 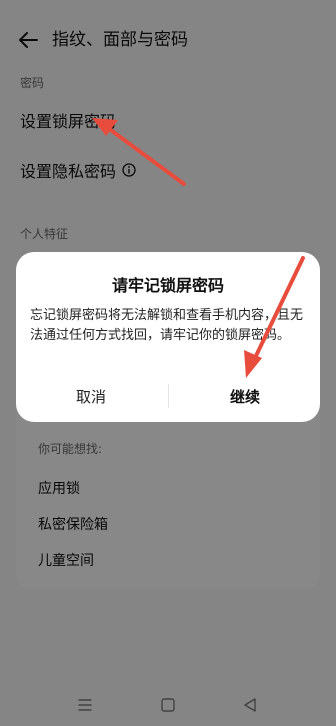 I want to click on dialog-actions: 取消 继续, so click(x=168, y=396).